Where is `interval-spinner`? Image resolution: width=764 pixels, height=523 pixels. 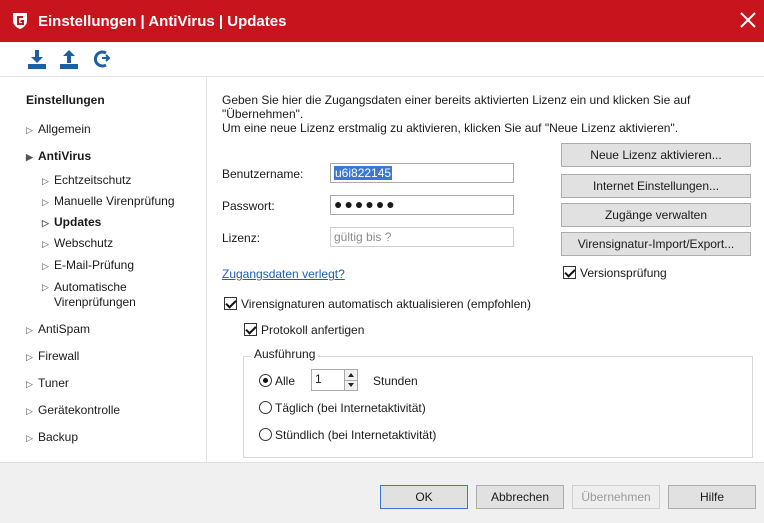
interval-spinner is located at coordinates (351, 380).